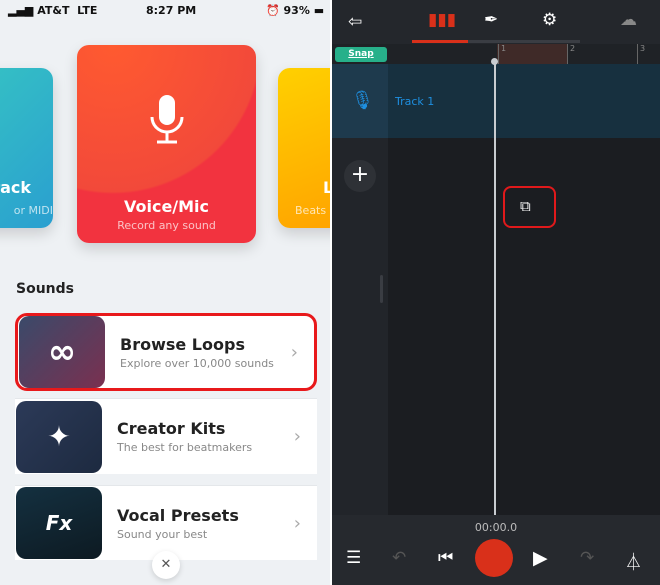 The image size is (660, 585). What do you see at coordinates (491, 20) in the screenshot?
I see `feather-icon: ✒` at bounding box center [491, 20].